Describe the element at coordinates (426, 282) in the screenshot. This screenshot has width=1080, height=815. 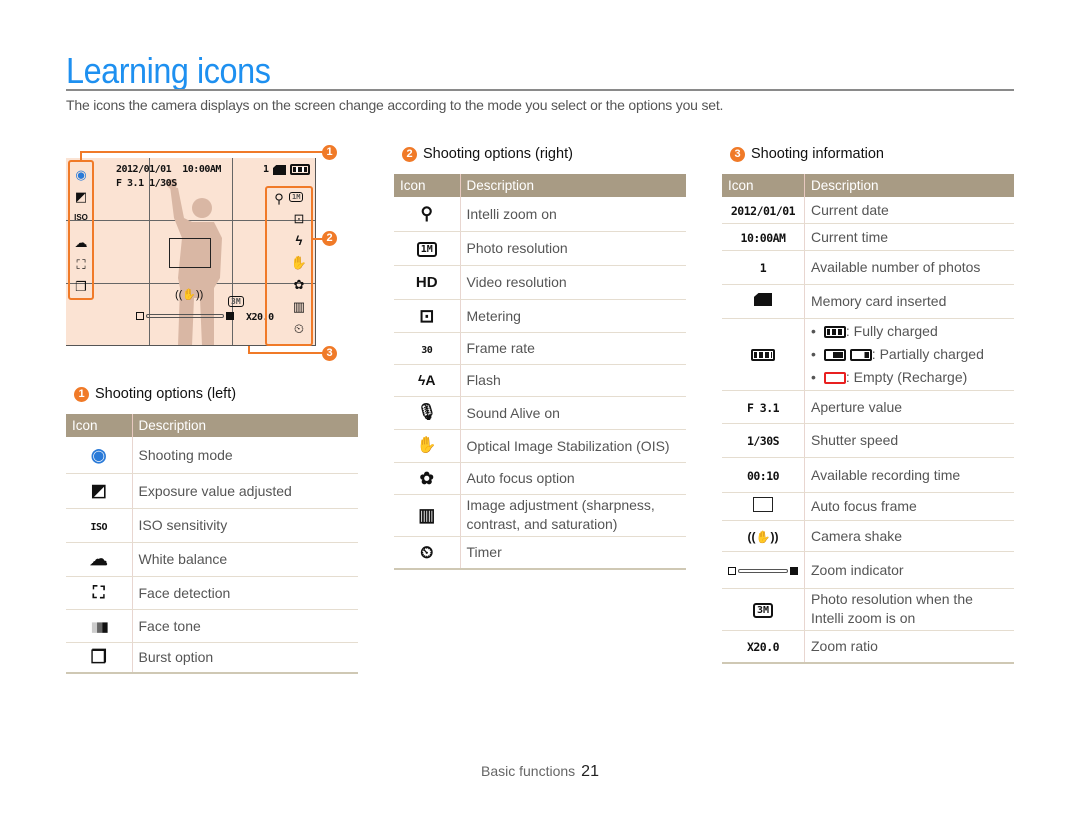
I see `video-resolution-icon: HD` at that location.